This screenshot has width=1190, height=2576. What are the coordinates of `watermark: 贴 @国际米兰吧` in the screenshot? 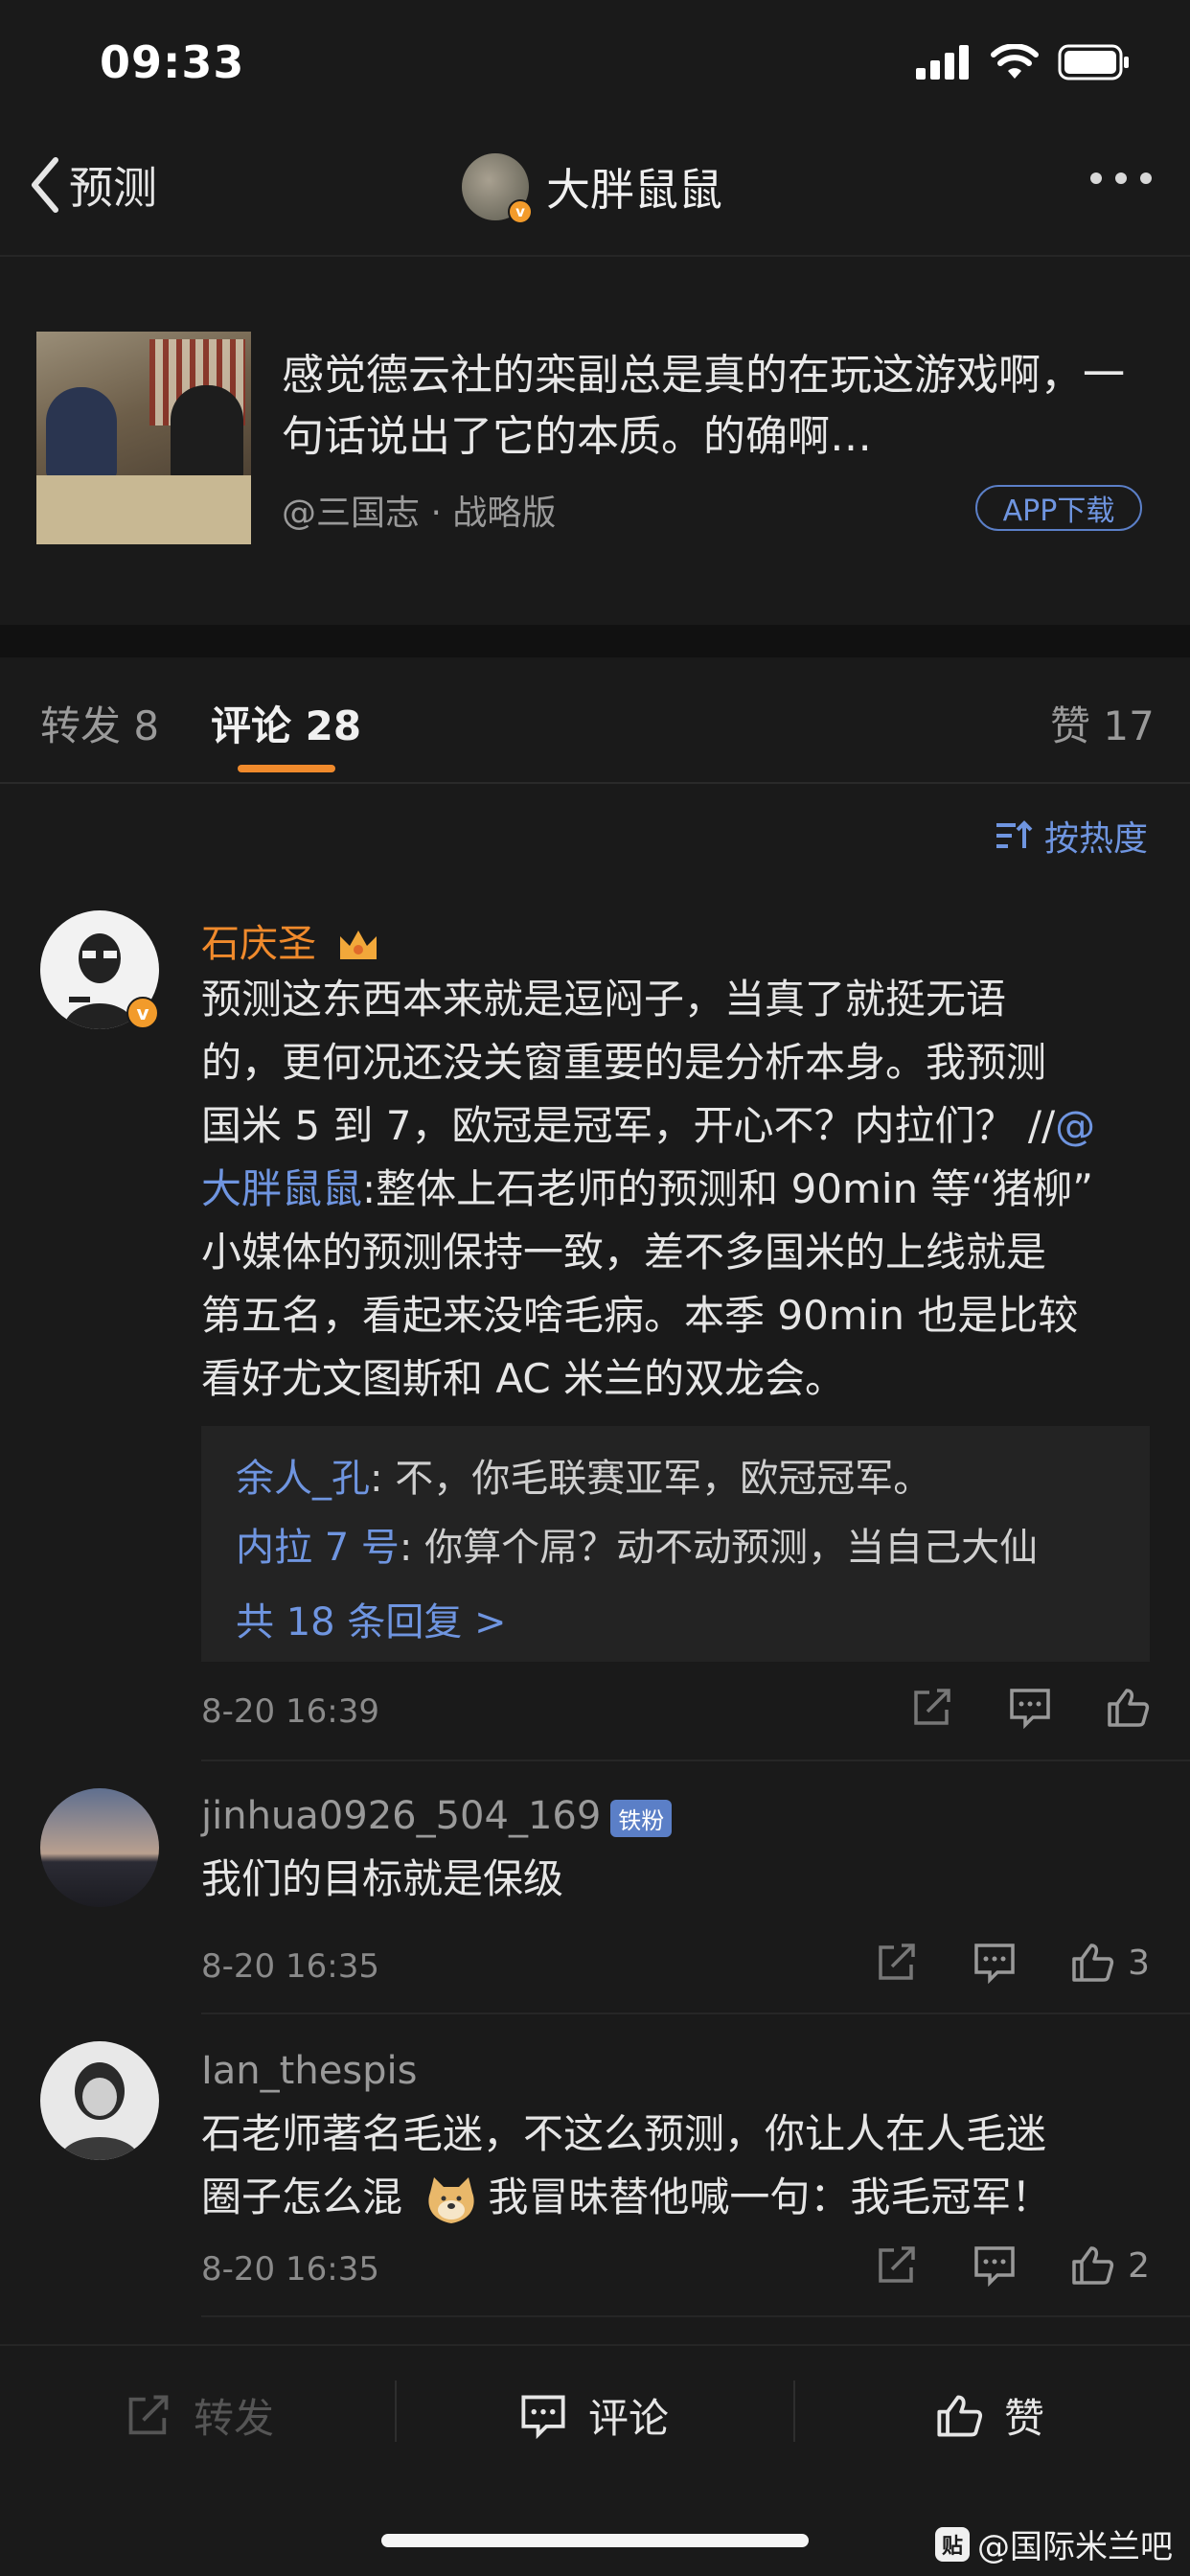 It's located at (1054, 2543).